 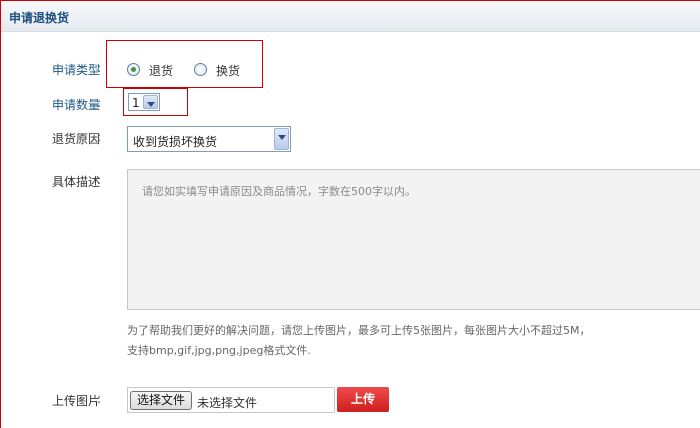 I want to click on reason-value: 收到货损坏换货, so click(x=175, y=142).